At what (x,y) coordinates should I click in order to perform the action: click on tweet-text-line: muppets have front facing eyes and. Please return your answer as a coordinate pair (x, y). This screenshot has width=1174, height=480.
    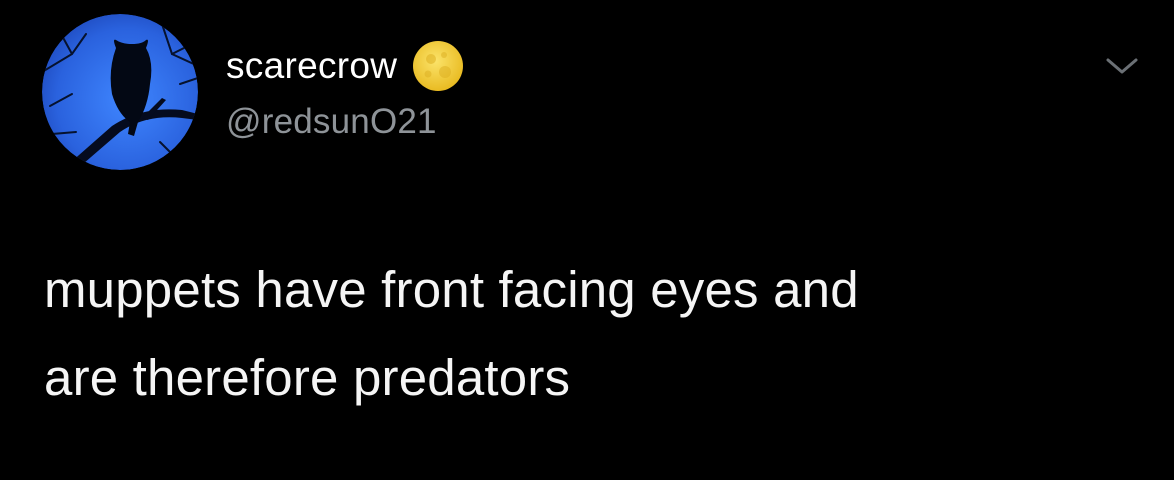
    Looking at the image, I should click on (451, 289).